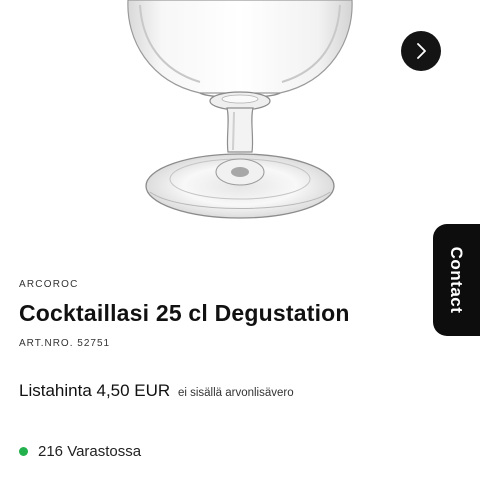 This screenshot has width=480, height=480. Describe the element at coordinates (49, 284) in the screenshot. I see `product-brand: ARCOROC` at that location.